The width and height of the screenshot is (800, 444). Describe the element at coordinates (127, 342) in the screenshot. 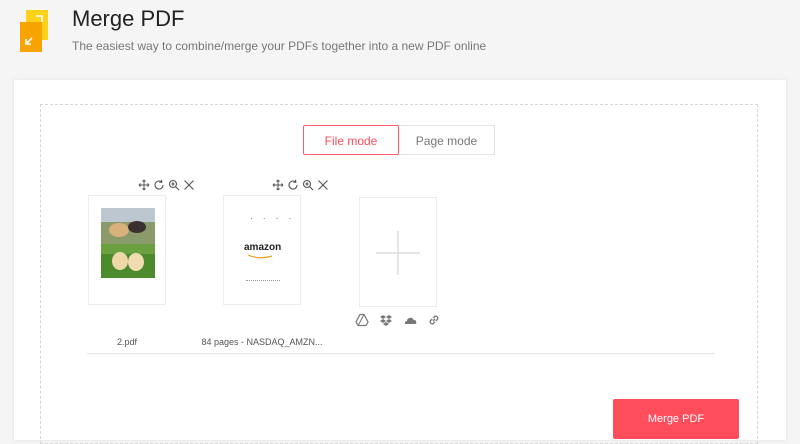

I see `file-name-1: 2.pdf` at that location.